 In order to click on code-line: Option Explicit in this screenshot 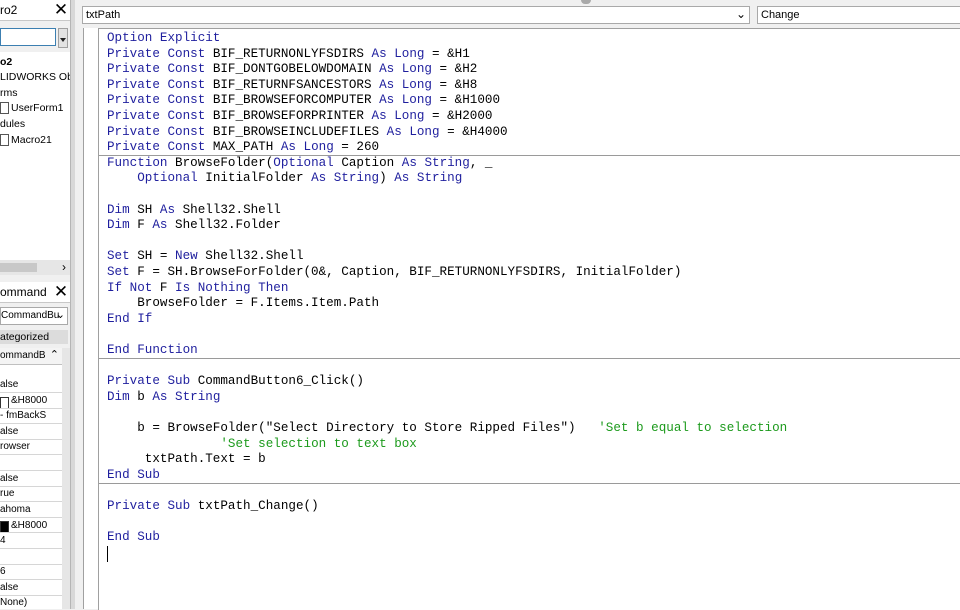, I will do `click(163, 39)`.